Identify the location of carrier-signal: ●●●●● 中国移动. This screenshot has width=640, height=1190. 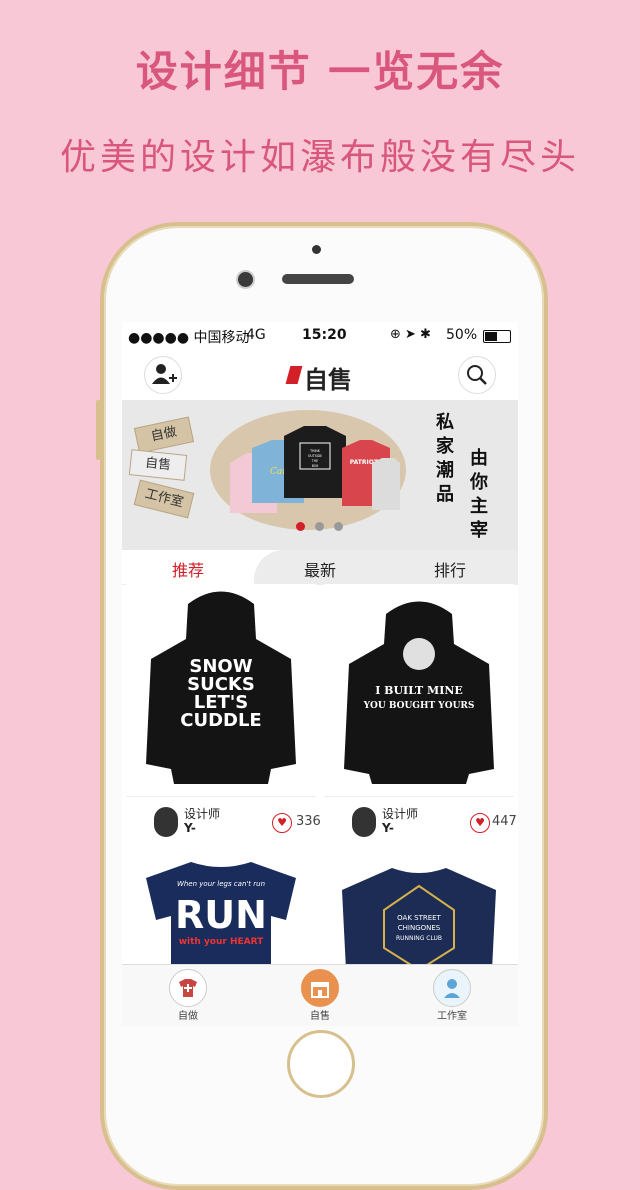
(189, 338).